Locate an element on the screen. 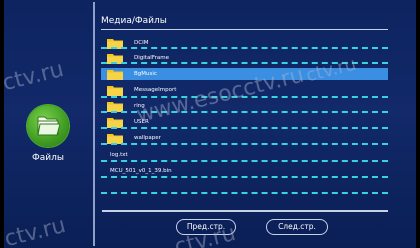  file-name: MessageImport is located at coordinates (155, 90).